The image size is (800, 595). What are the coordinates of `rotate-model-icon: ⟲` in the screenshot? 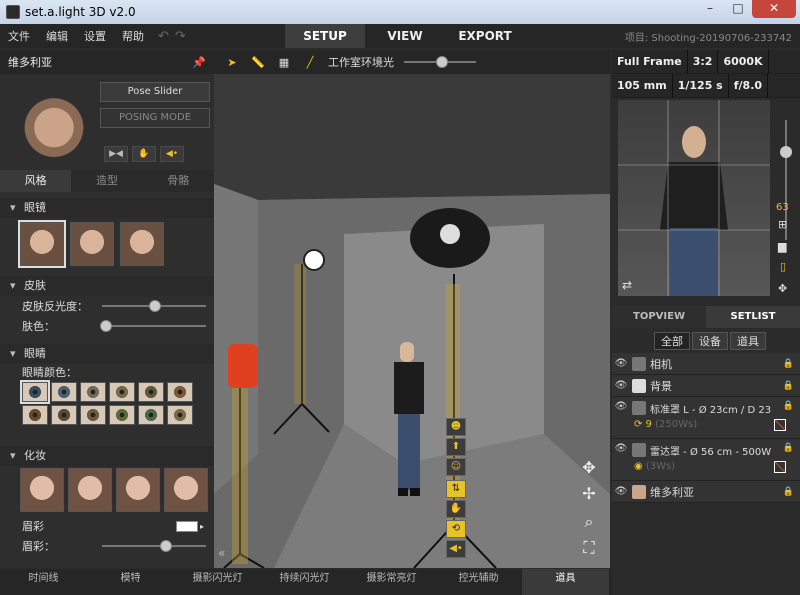 It's located at (456, 529).